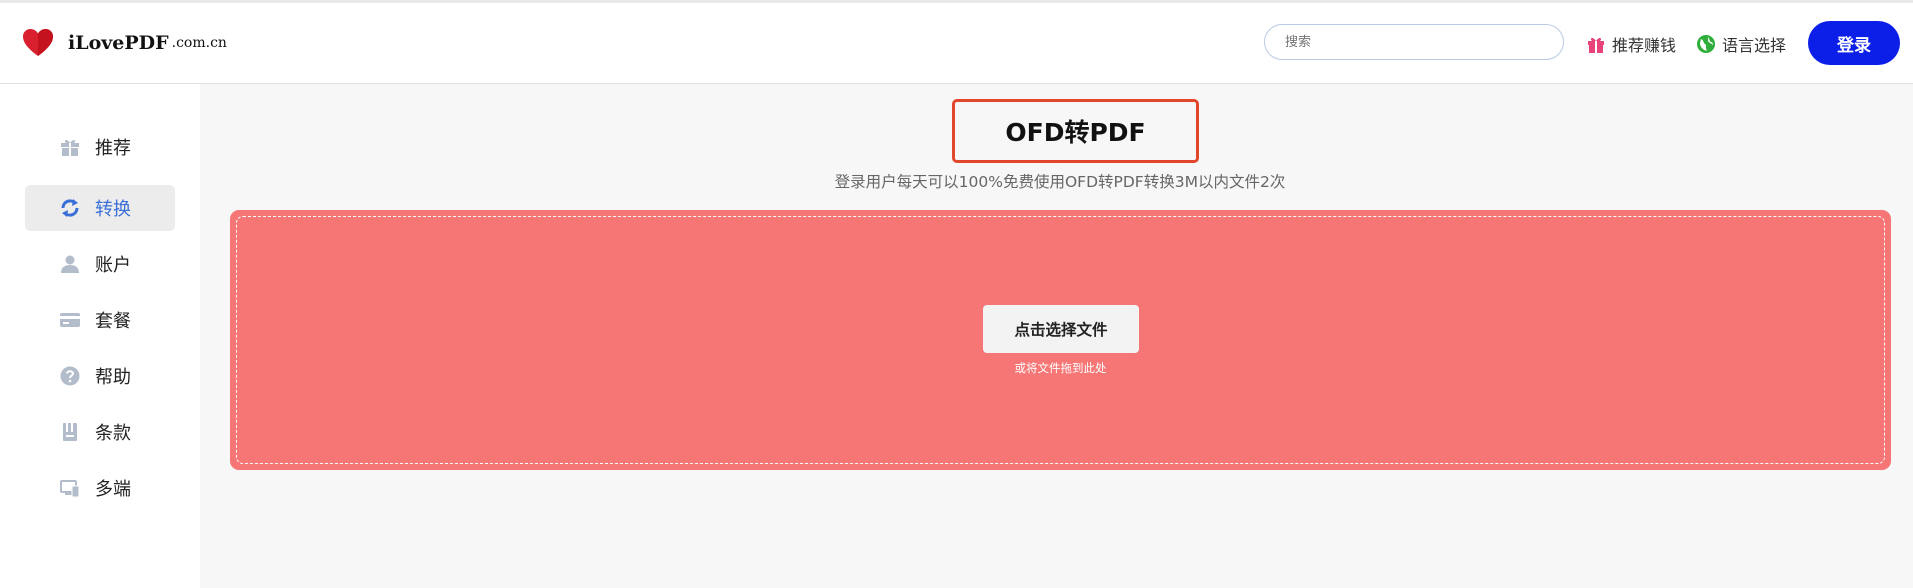 The height and width of the screenshot is (588, 1913). Describe the element at coordinates (70, 376) in the screenshot. I see `help-icon` at that location.